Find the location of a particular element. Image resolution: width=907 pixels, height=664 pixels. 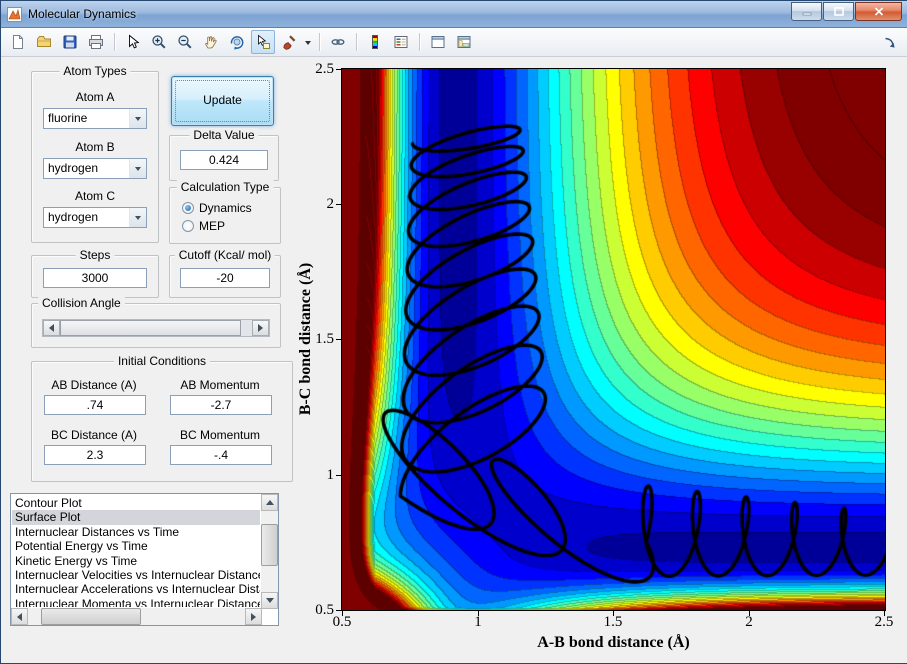

dynamics-radio-label: Dynamics is located at coordinates (225, 208).